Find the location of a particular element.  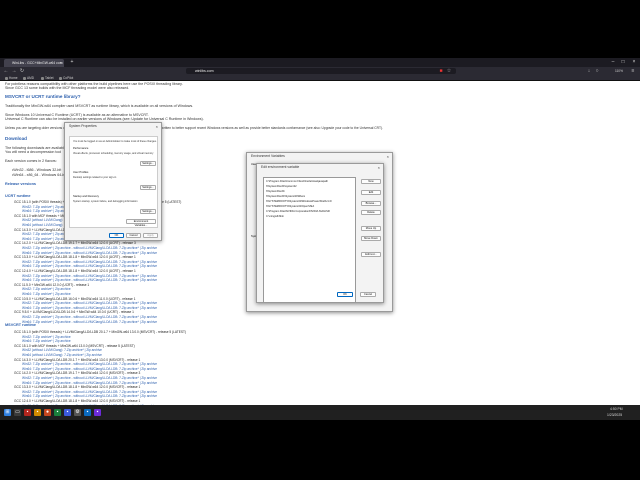

move-up-button: Move Up is located at coordinates (371, 228).